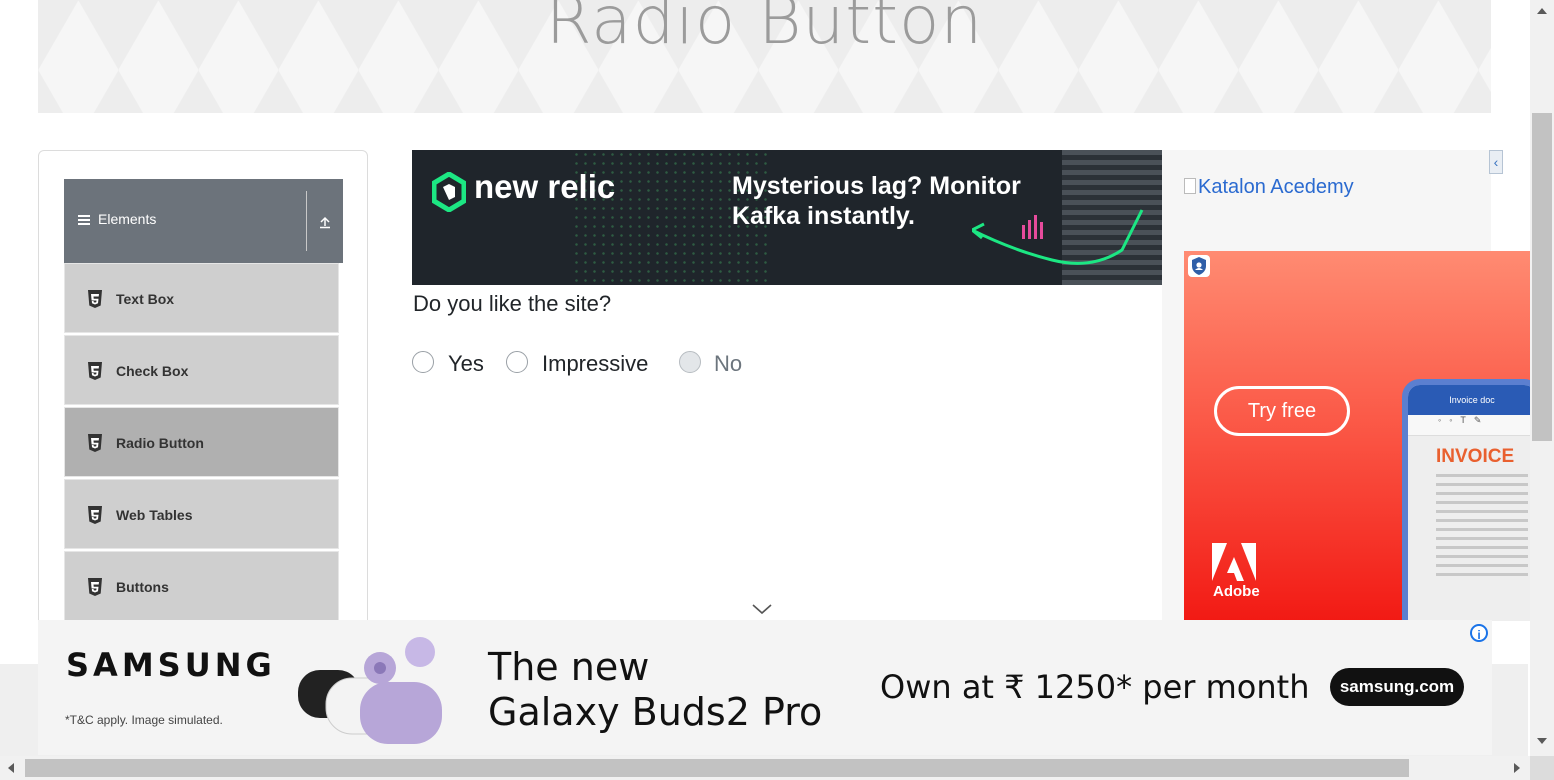 The width and height of the screenshot is (1554, 780). What do you see at coordinates (1517, 768) in the screenshot?
I see `scroll-right-icon` at bounding box center [1517, 768].